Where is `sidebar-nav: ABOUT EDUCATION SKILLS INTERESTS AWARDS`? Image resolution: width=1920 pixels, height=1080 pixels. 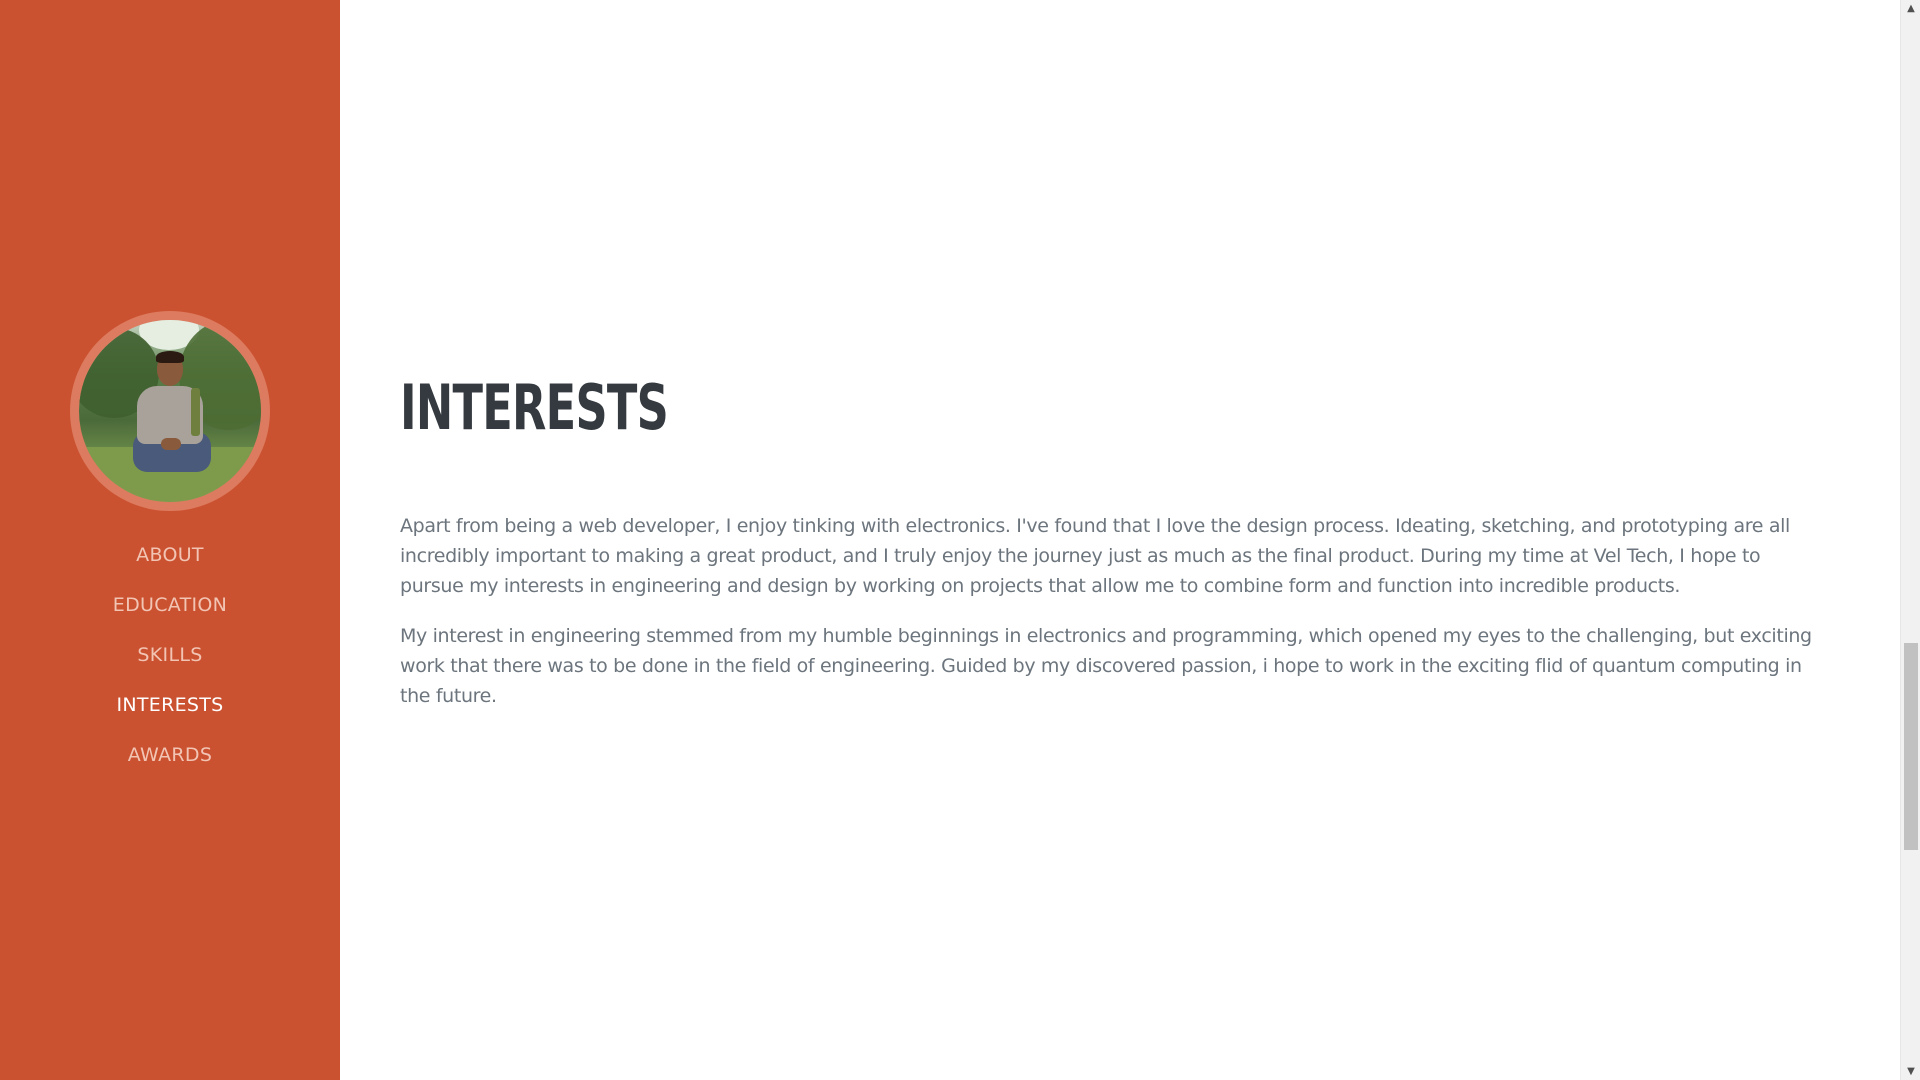
sidebar-nav: ABOUT EDUCATION SKILLS INTERESTS AWARDS is located at coordinates (170, 658).